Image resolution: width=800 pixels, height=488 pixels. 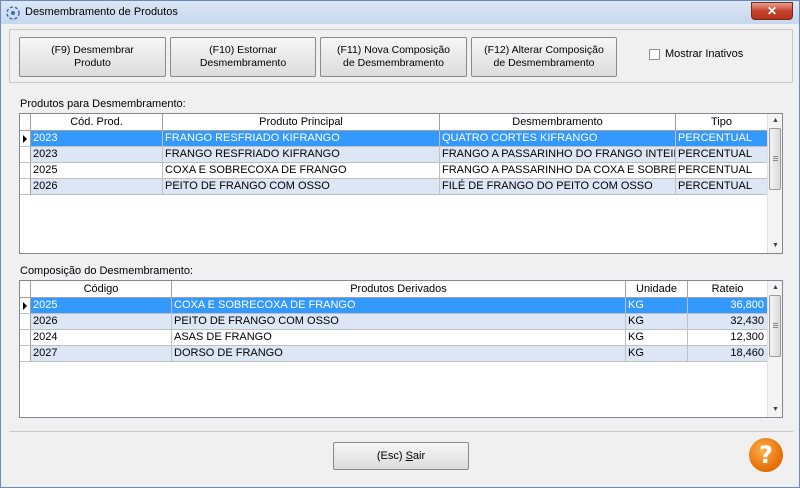 What do you see at coordinates (728, 354) in the screenshot?
I see `cell-rateio: 18,460` at bounding box center [728, 354].